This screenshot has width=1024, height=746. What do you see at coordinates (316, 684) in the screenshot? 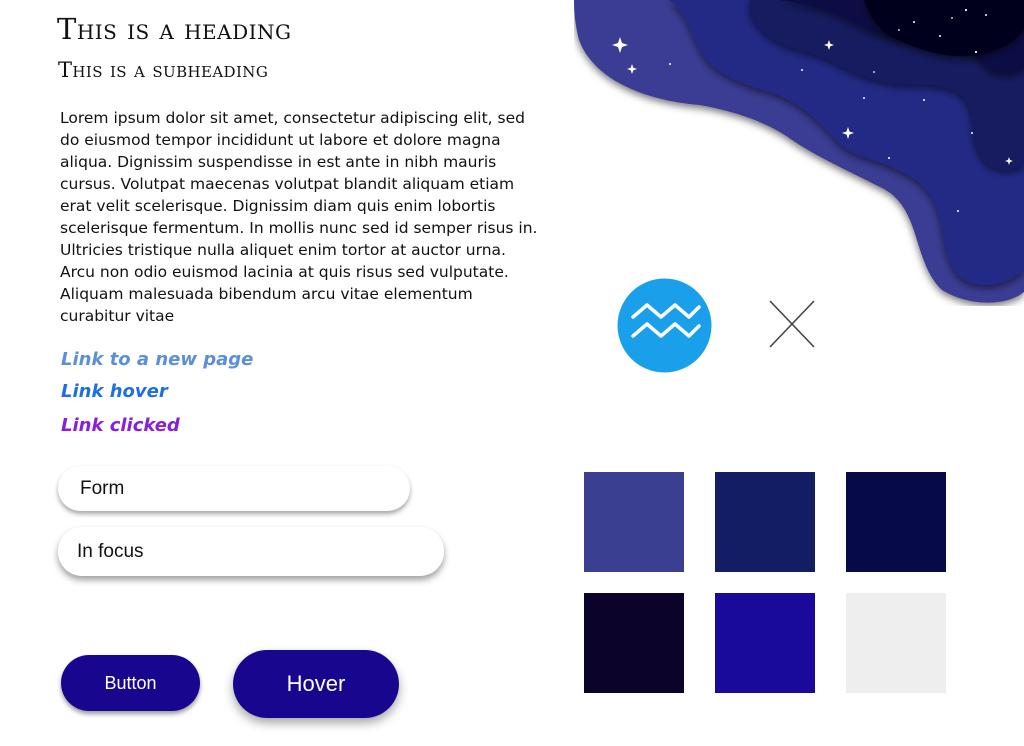
I see `primary-button-hover: Hover` at bounding box center [316, 684].